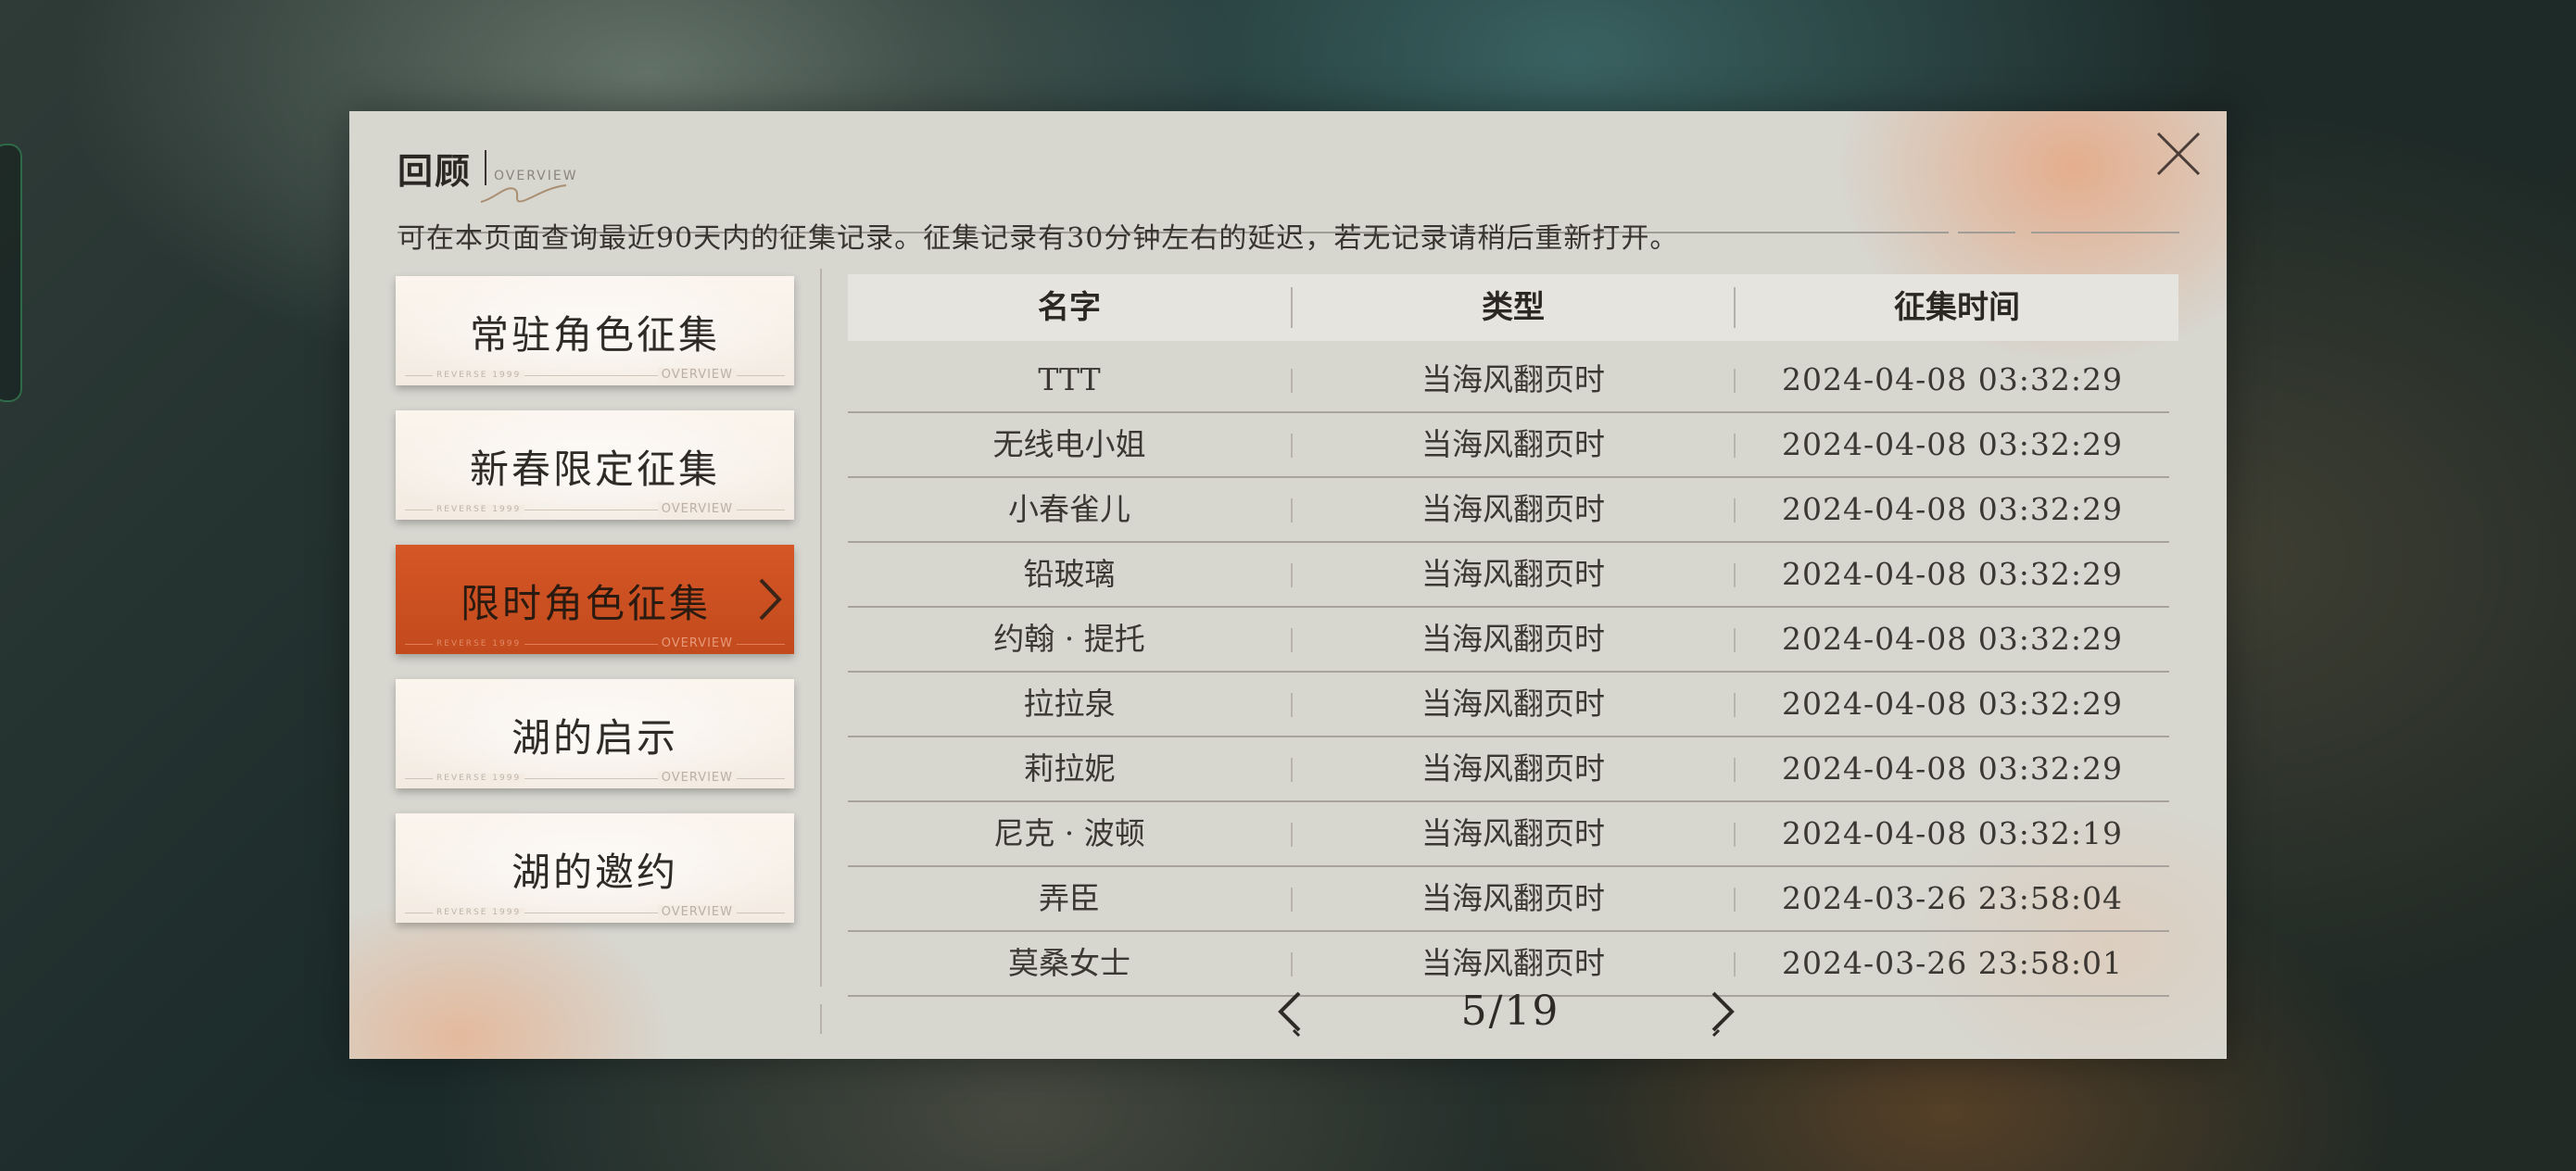 The width and height of the screenshot is (2576, 1171). Describe the element at coordinates (1510, 1012) in the screenshot. I see `page-indicator: 5/19` at that location.